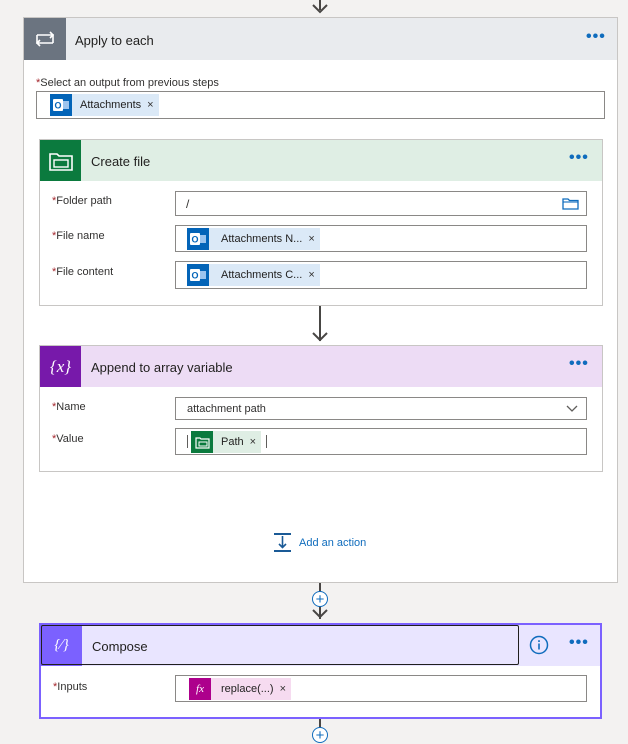 This screenshot has width=628, height=744. Describe the element at coordinates (82, 201) in the screenshot. I see `folder-path-label: *Folder path` at that location.